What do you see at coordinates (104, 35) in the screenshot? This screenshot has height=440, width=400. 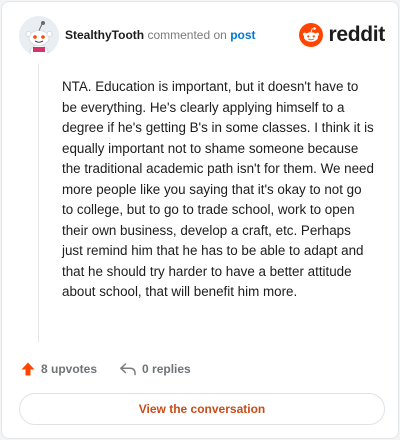 I see `username-link: StealthyTooth` at bounding box center [104, 35].